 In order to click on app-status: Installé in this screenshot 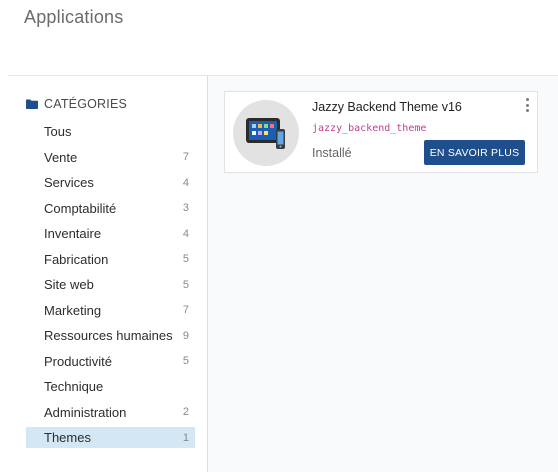, I will do `click(332, 153)`.